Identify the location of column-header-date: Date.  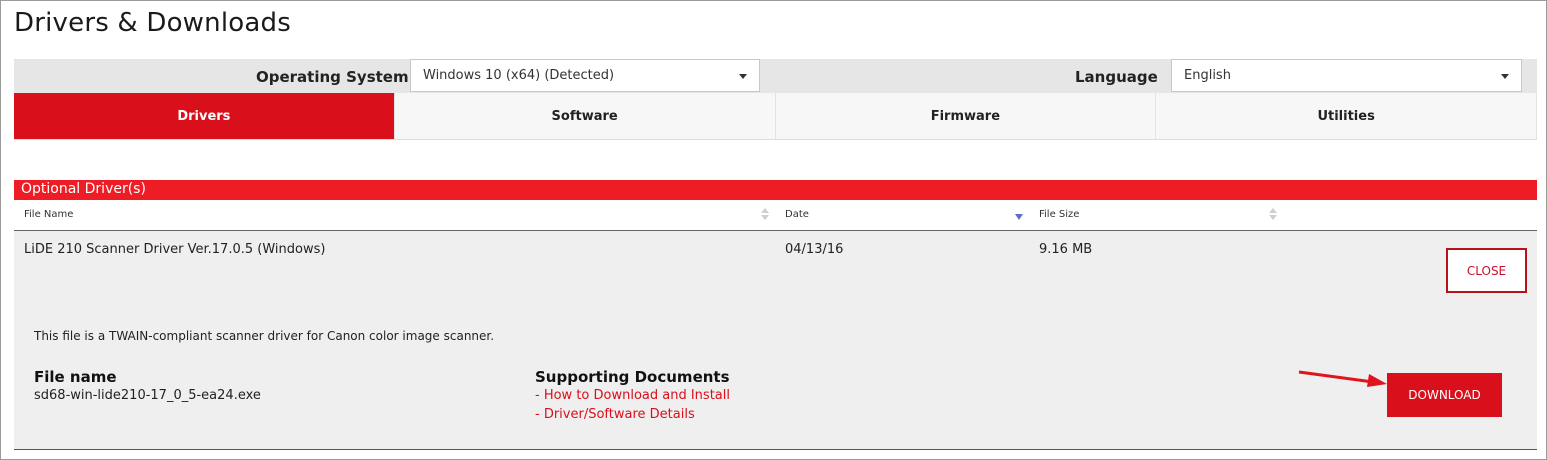
(797, 214).